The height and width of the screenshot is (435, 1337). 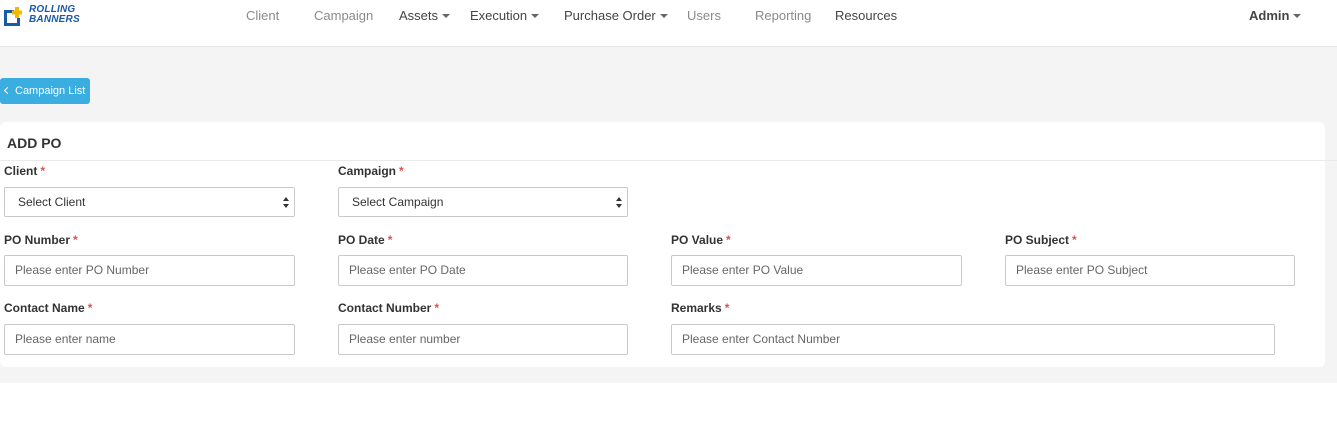 What do you see at coordinates (149, 270) in the screenshot?
I see `po-number-input: Please enter PO Number` at bounding box center [149, 270].